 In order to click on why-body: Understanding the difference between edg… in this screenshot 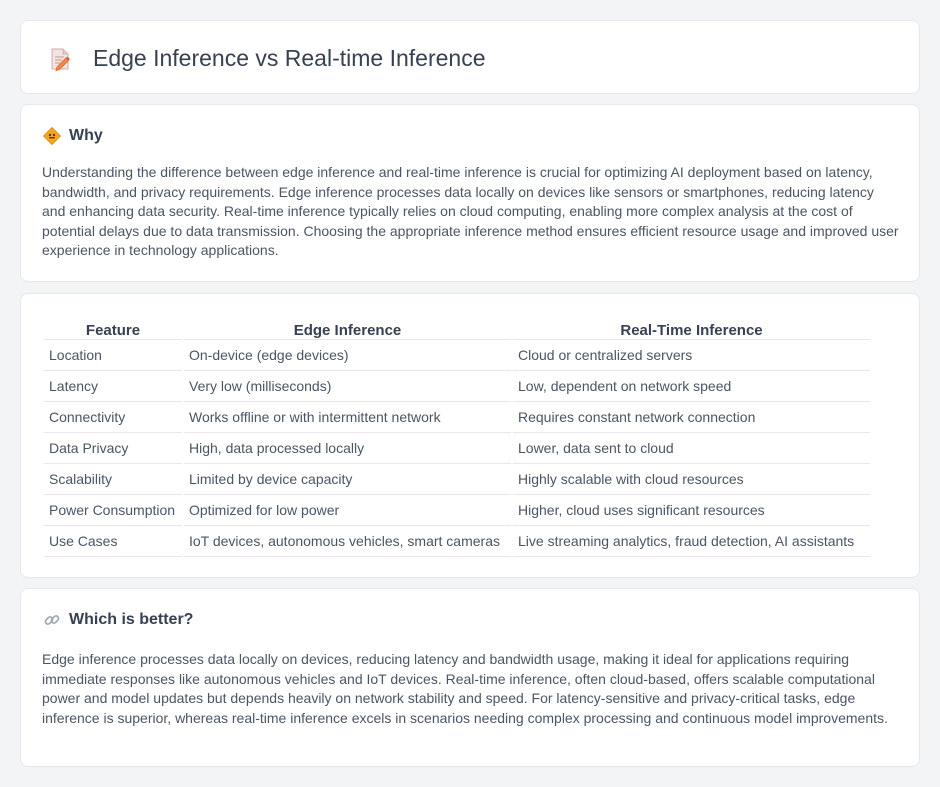, I will do `click(470, 211)`.